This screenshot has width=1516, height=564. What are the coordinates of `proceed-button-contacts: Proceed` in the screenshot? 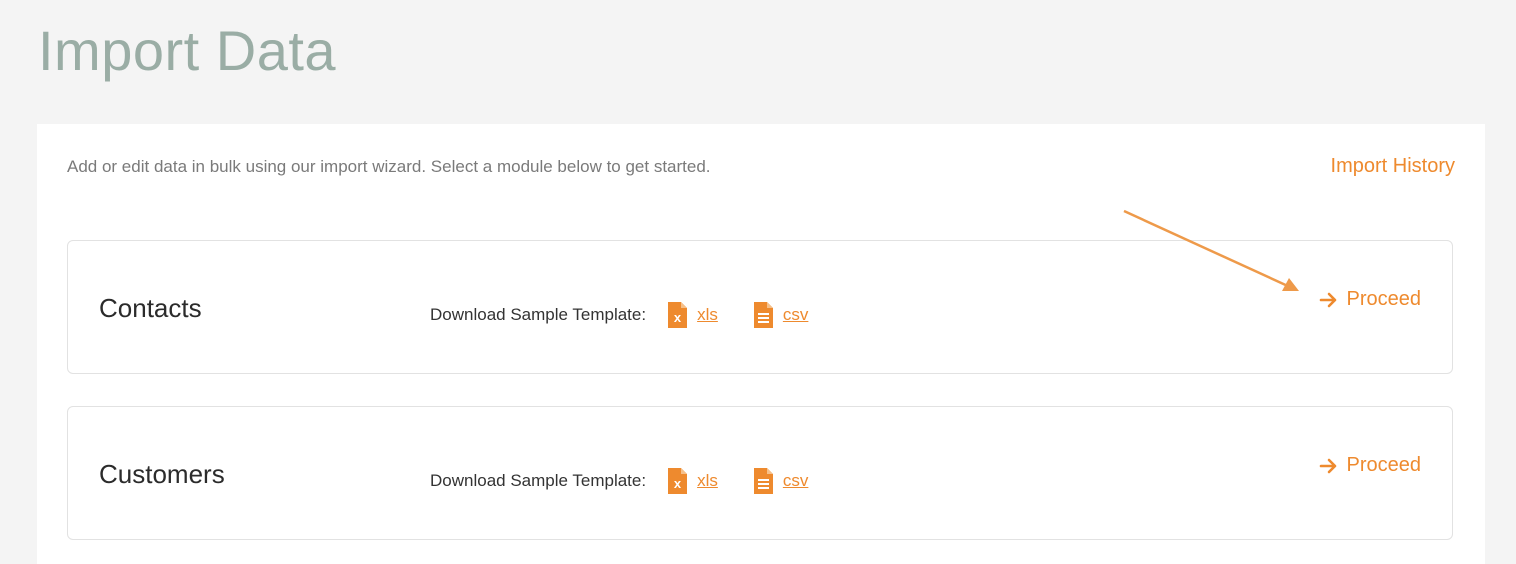 It's located at (1370, 299).